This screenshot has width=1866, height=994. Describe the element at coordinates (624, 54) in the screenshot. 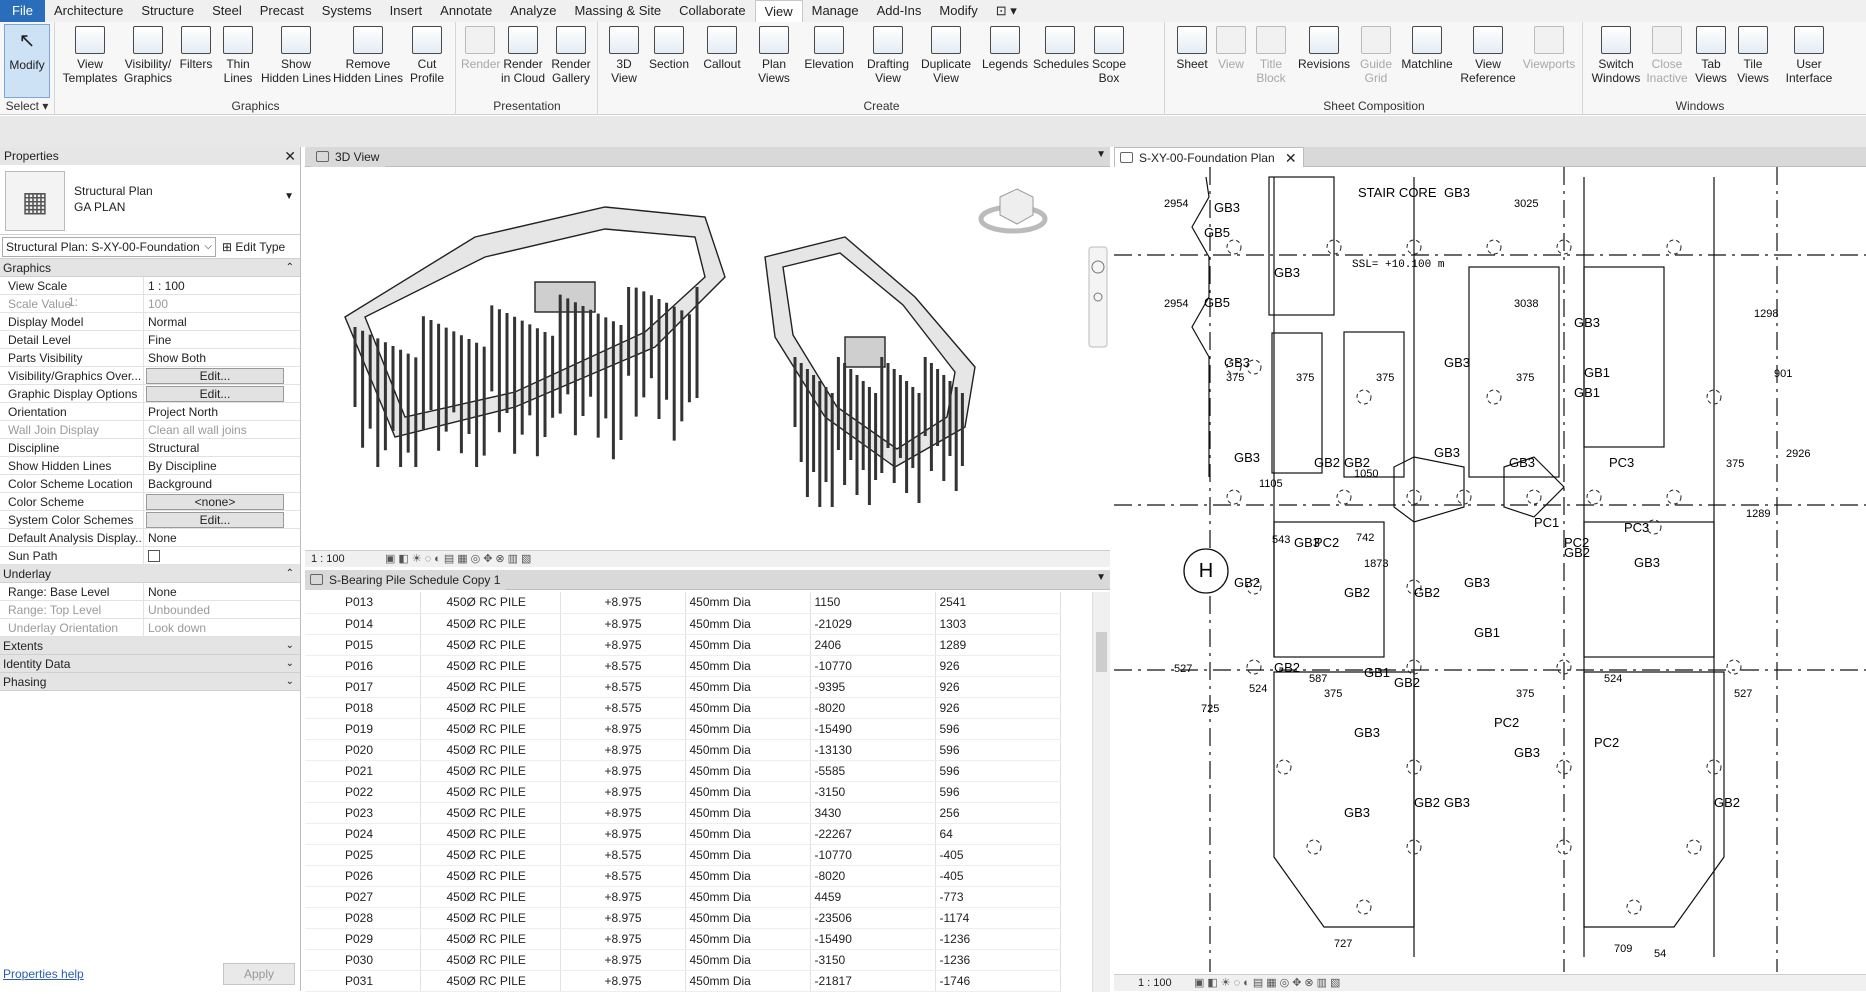

I see `create-3d-view-button: 3D View` at that location.